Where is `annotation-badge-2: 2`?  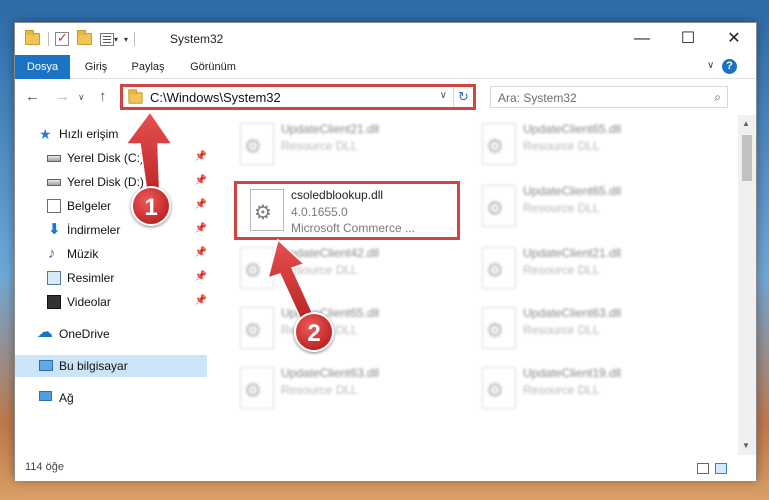
annotation-badge-2: 2 is located at coordinates (314, 332).